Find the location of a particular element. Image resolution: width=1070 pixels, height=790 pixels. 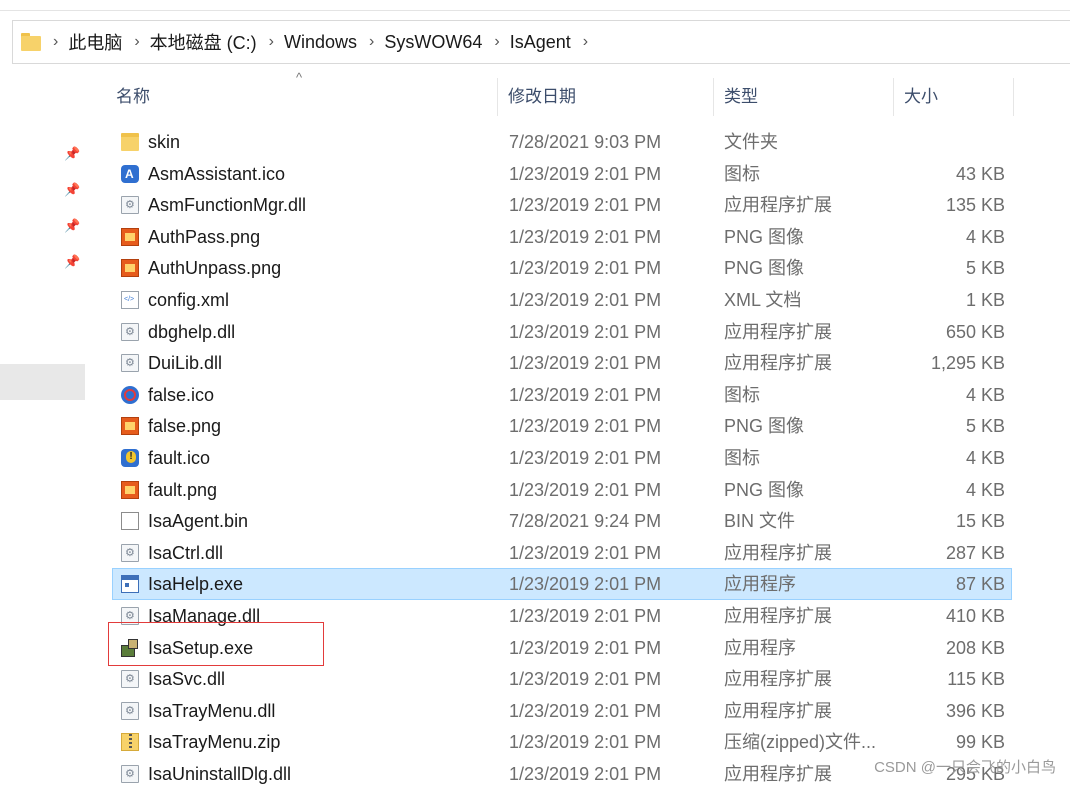

file-row: false.png 1/23/2019 2:01 PM PNG 图像 5 KB is located at coordinates (562, 426).